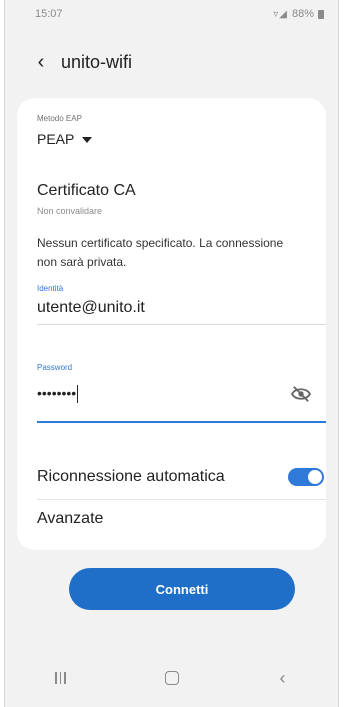 This screenshot has width=343, height=707. Describe the element at coordinates (181, 324) in the screenshot. I see `identity-underline` at that location.